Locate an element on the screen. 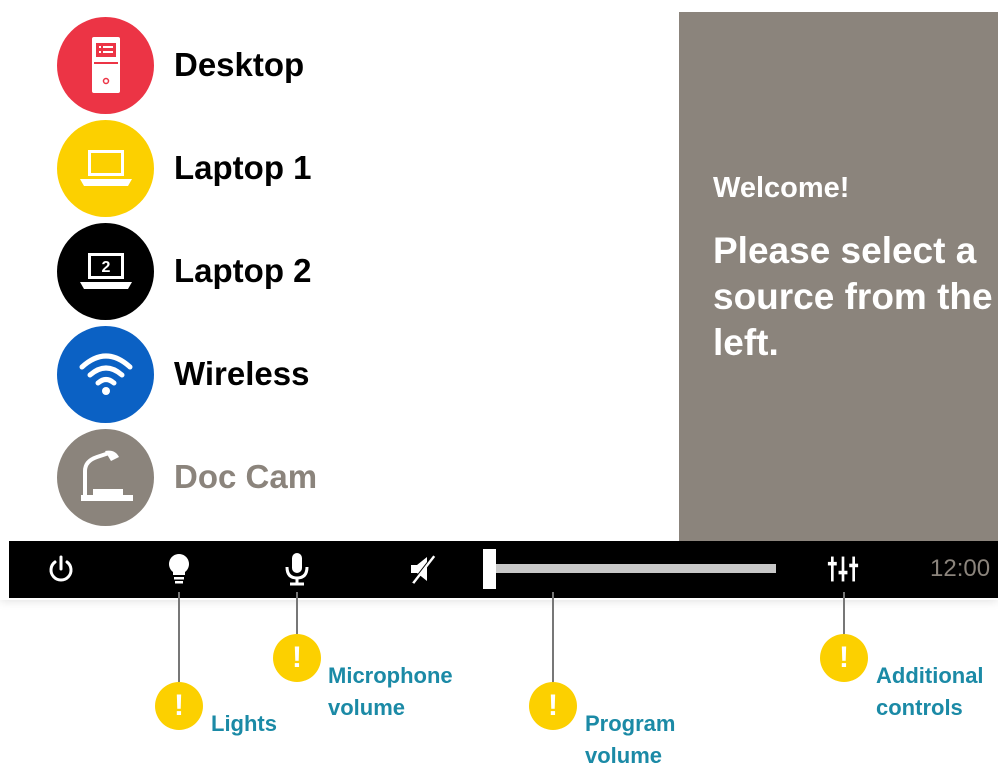 The height and width of the screenshot is (772, 998). mixer-icon is located at coordinates (843, 569).